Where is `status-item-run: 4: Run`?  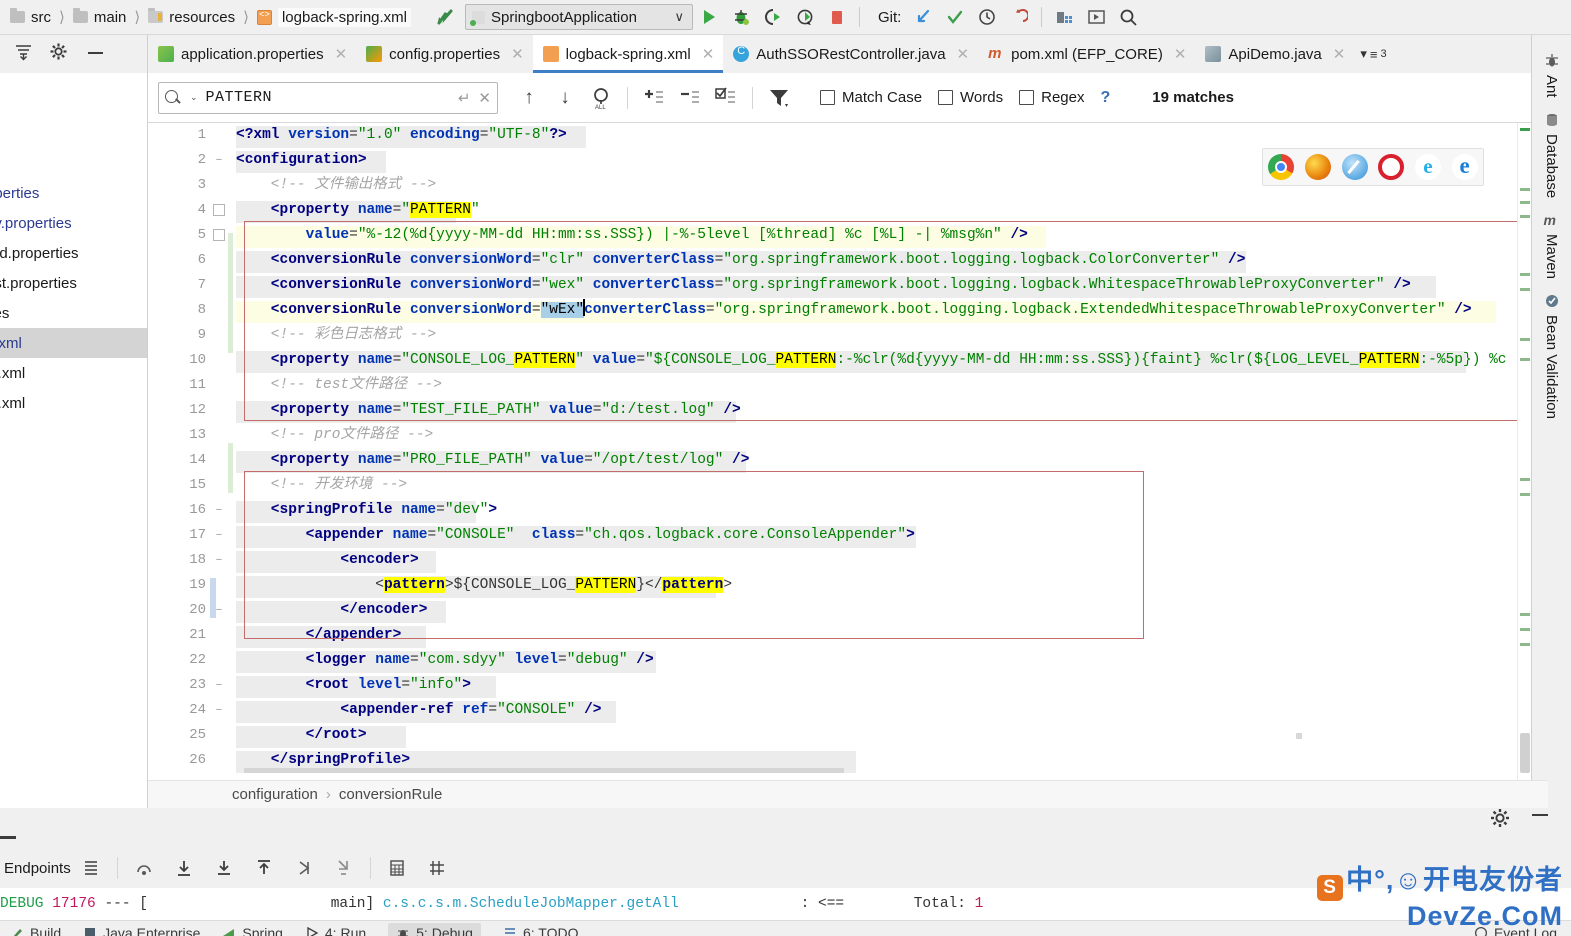 status-item-run: 4: Run is located at coordinates (335, 930).